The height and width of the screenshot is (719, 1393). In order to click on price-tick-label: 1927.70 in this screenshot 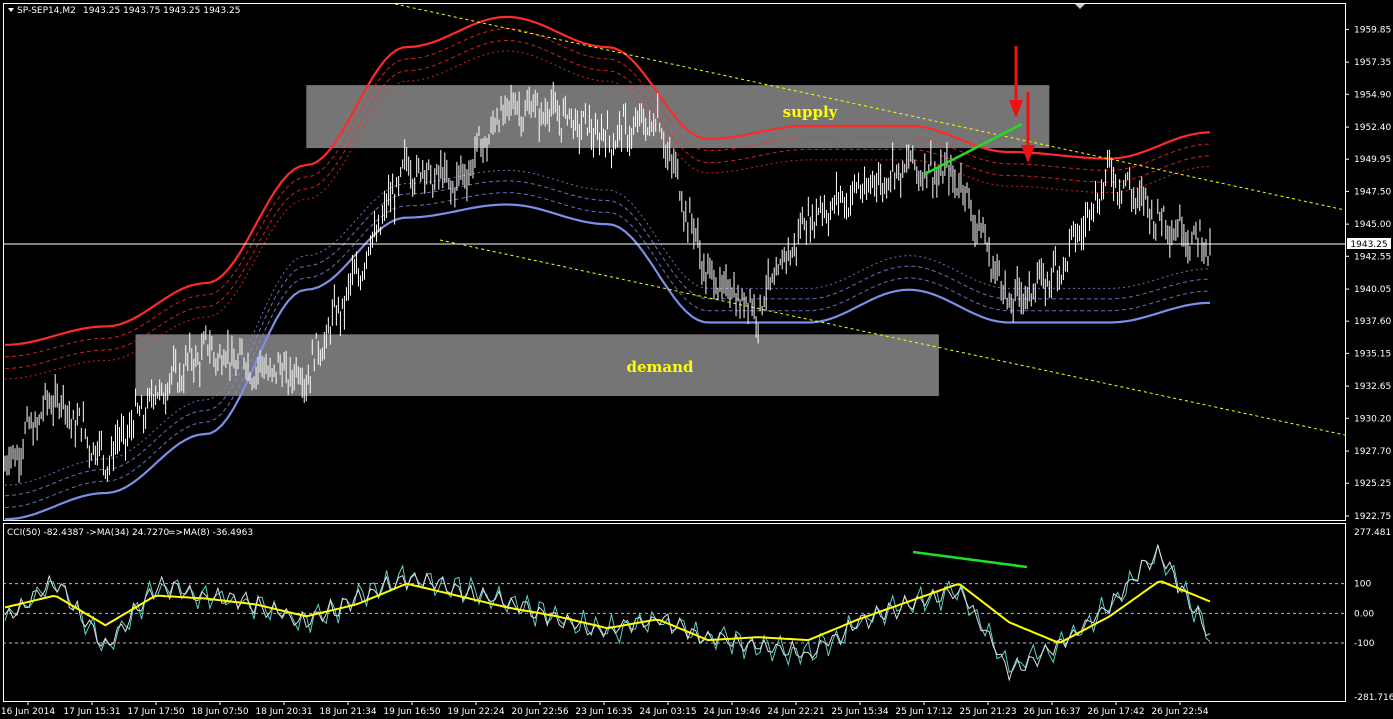, I will do `click(1372, 452)`.